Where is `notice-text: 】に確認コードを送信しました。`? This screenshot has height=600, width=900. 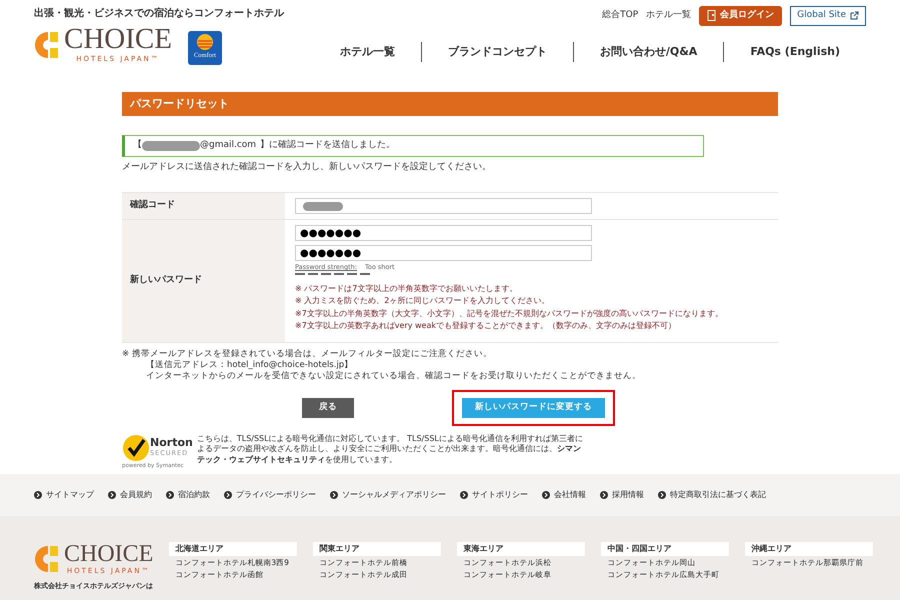 notice-text: 】に確認コードを送信しました。 is located at coordinates (328, 145).